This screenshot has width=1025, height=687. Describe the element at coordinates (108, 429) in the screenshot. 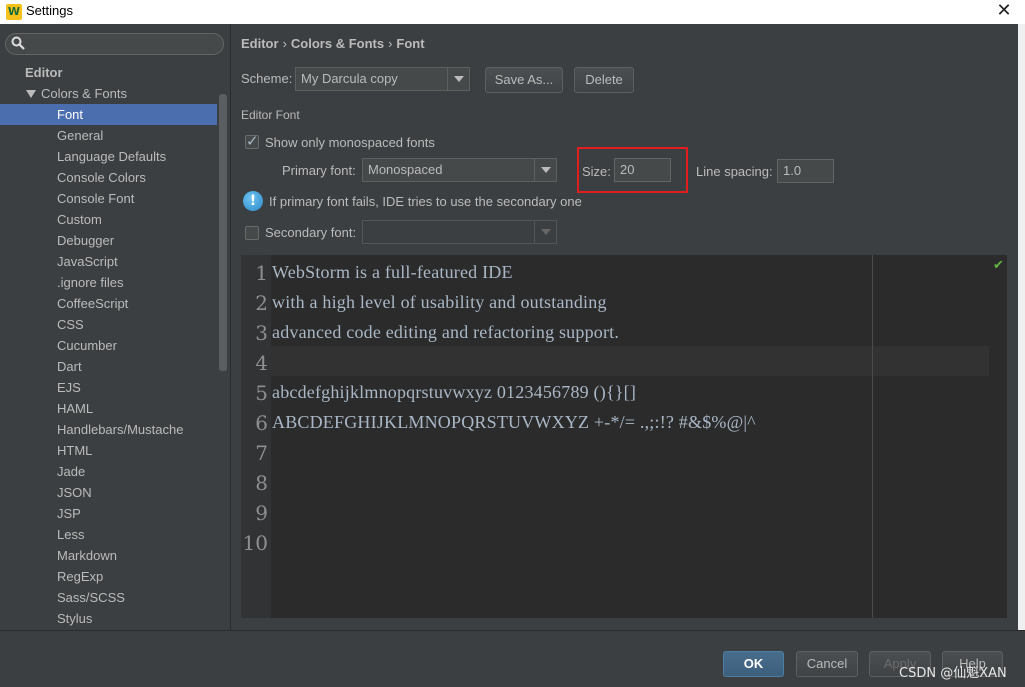

I see `sidebar-item-handlebars-mustache: Handlebars/Mustache` at that location.